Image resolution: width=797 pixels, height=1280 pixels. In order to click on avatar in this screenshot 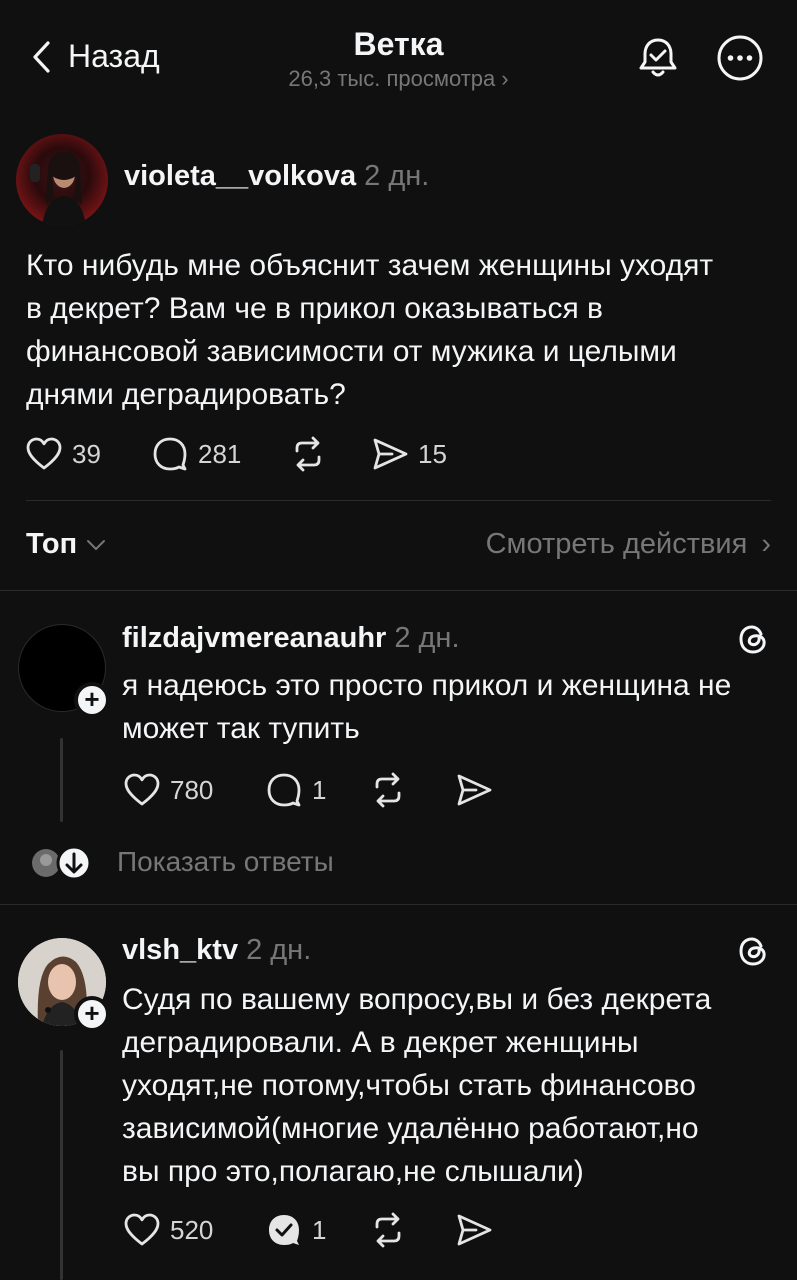, I will do `click(62, 180)`.